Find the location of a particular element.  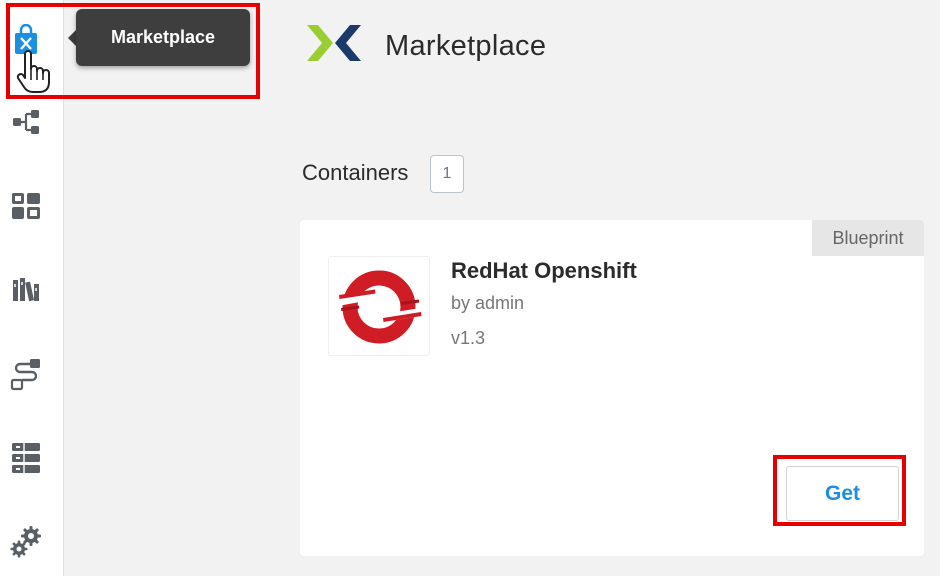

openshift-logo-icon is located at coordinates (379, 306).